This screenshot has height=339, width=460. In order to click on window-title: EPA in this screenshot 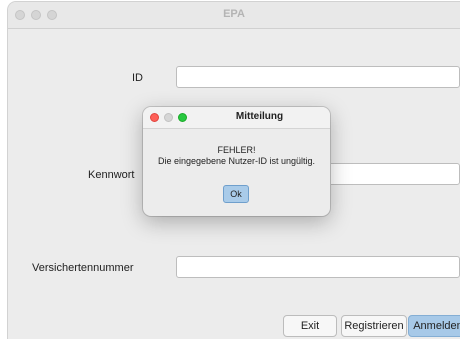, I will do `click(234, 14)`.